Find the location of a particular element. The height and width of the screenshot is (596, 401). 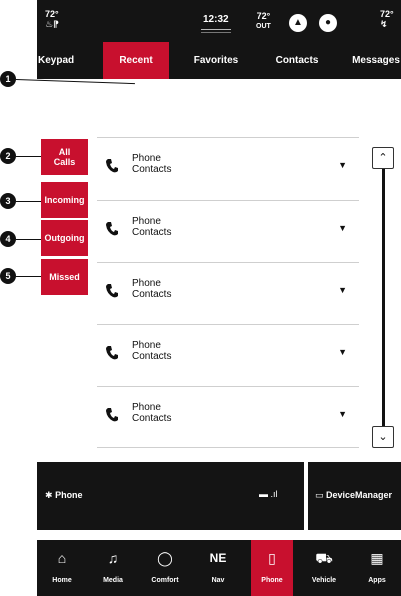

compass-icon: NE is located at coordinates (218, 559).